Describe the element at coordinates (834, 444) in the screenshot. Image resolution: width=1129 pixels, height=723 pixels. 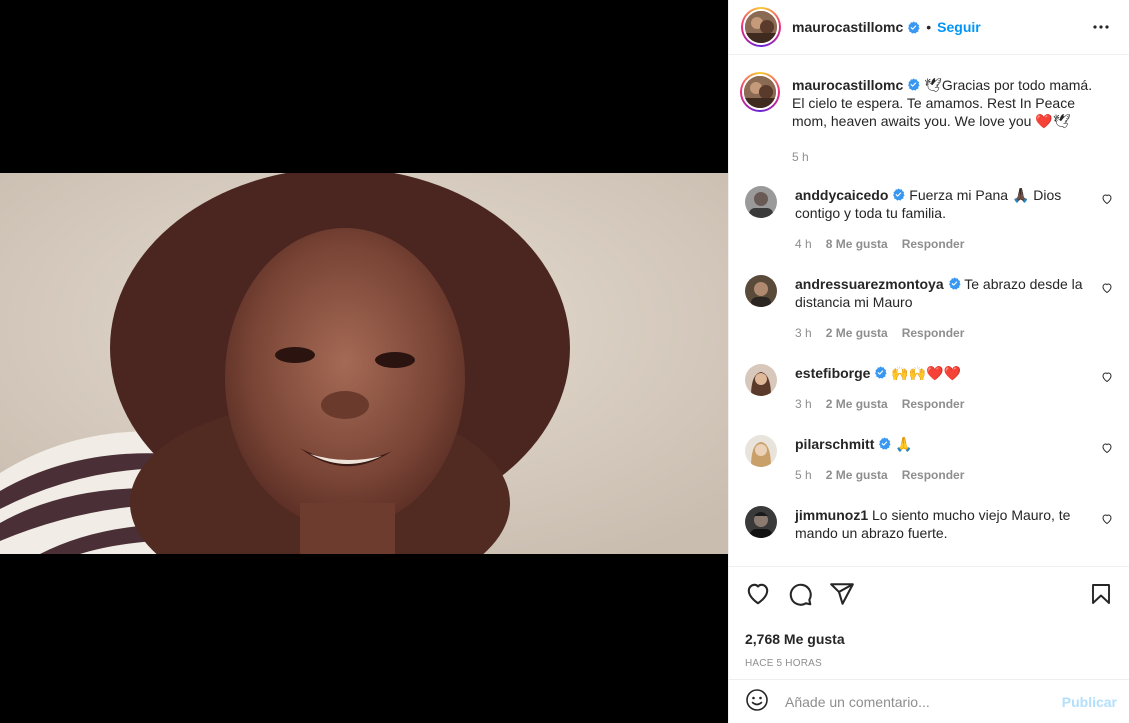
I see `comment-username: pilarschmitt` at that location.